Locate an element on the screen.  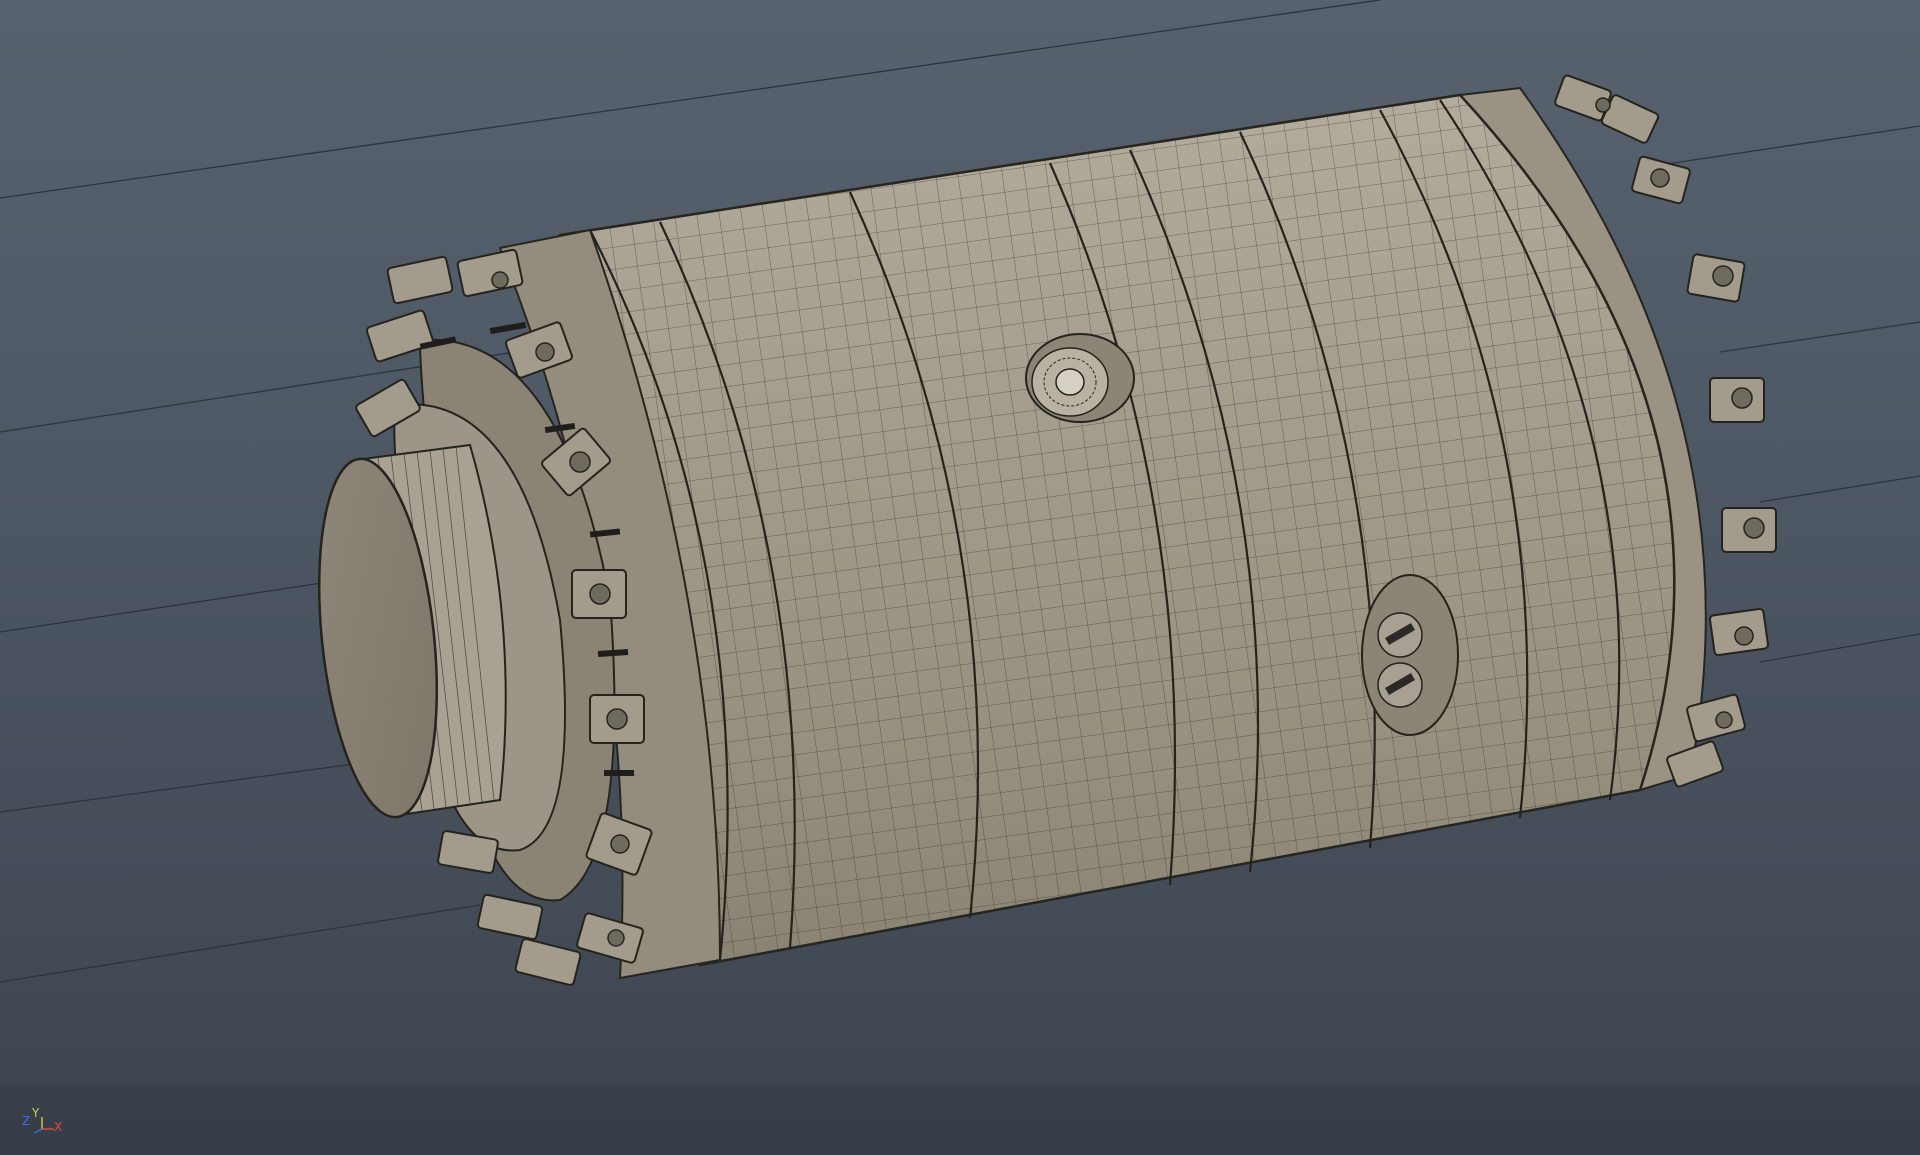
axis-gizmo: Y Z X is located at coordinates (43, 1121).